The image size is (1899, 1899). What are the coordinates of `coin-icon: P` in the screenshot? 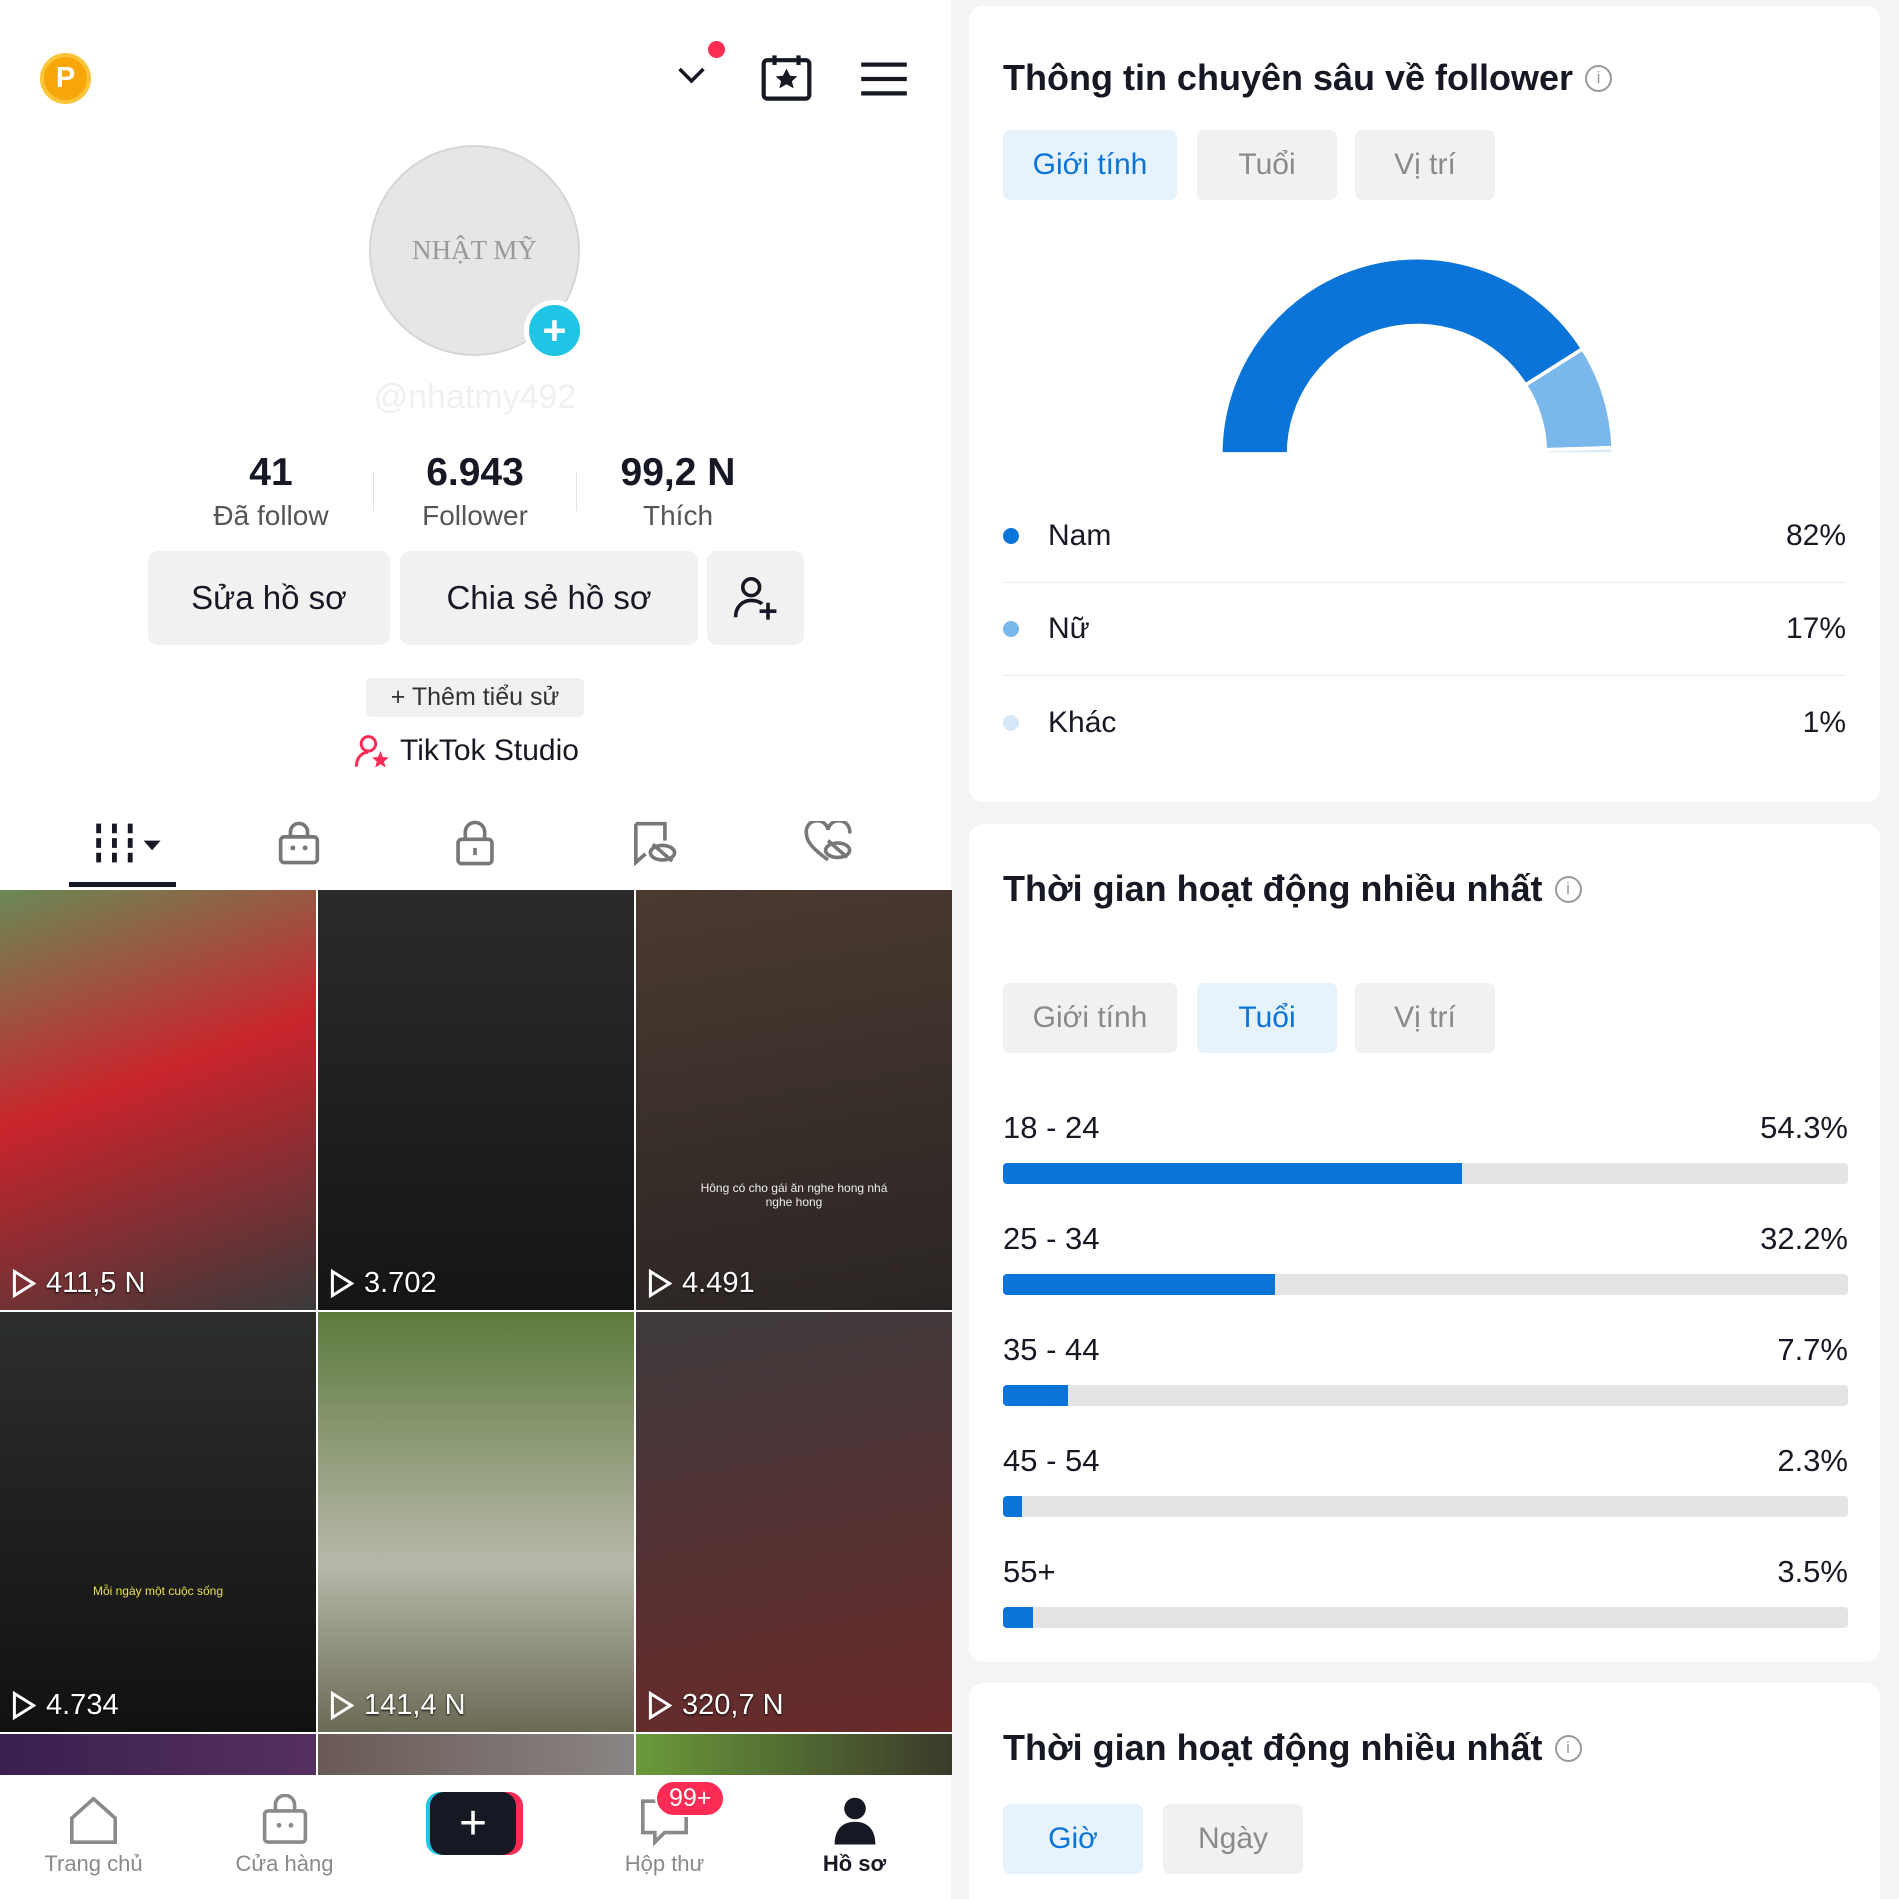 It's located at (65, 78).